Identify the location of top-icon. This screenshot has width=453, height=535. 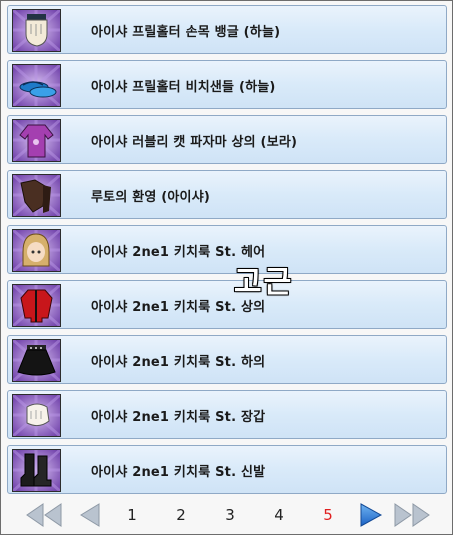
(36, 305).